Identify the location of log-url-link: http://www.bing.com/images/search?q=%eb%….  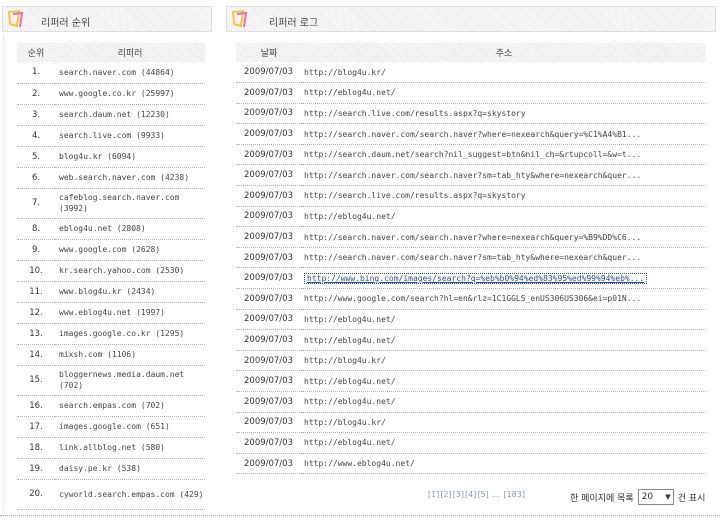
(476, 278).